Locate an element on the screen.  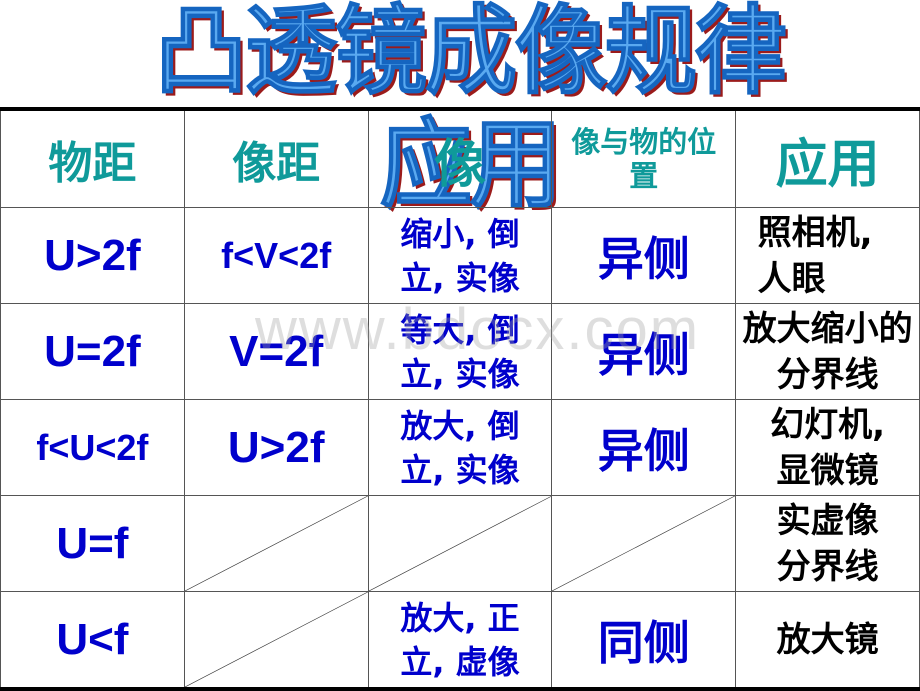
application-cell-text: 照相机, 人眼 is located at coordinates (815, 255).